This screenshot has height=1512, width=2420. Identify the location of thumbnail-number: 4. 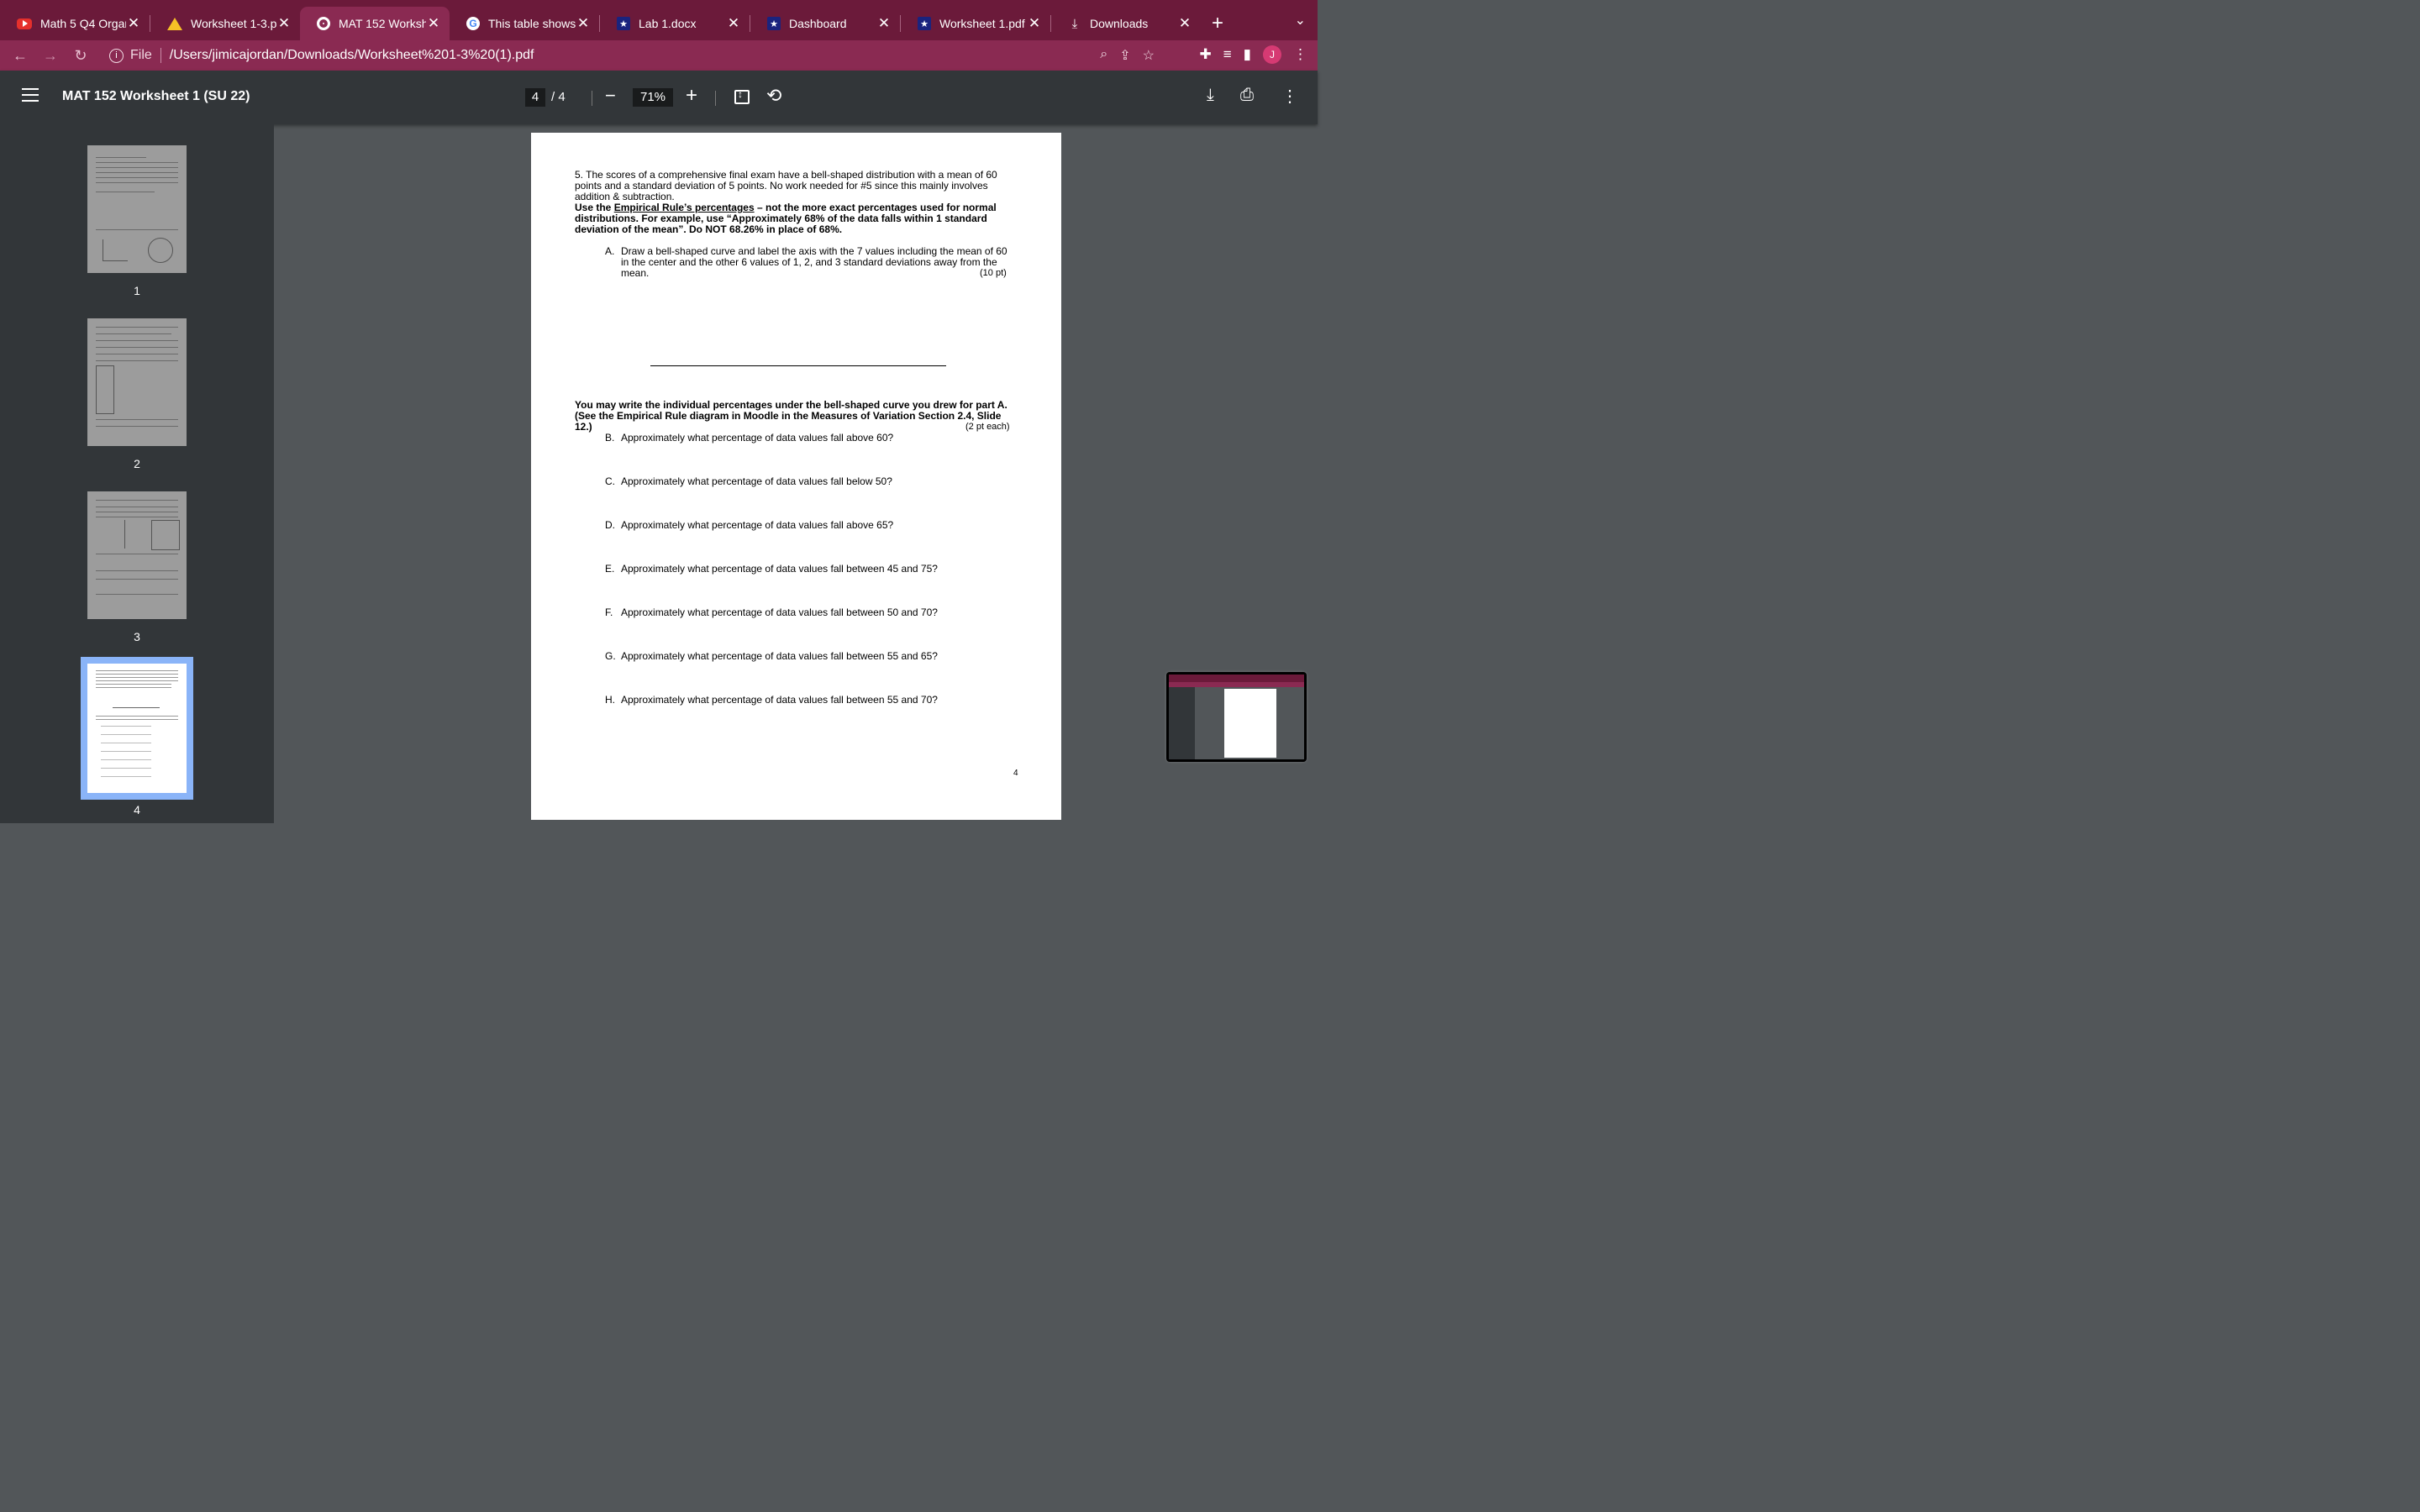
(137, 809).